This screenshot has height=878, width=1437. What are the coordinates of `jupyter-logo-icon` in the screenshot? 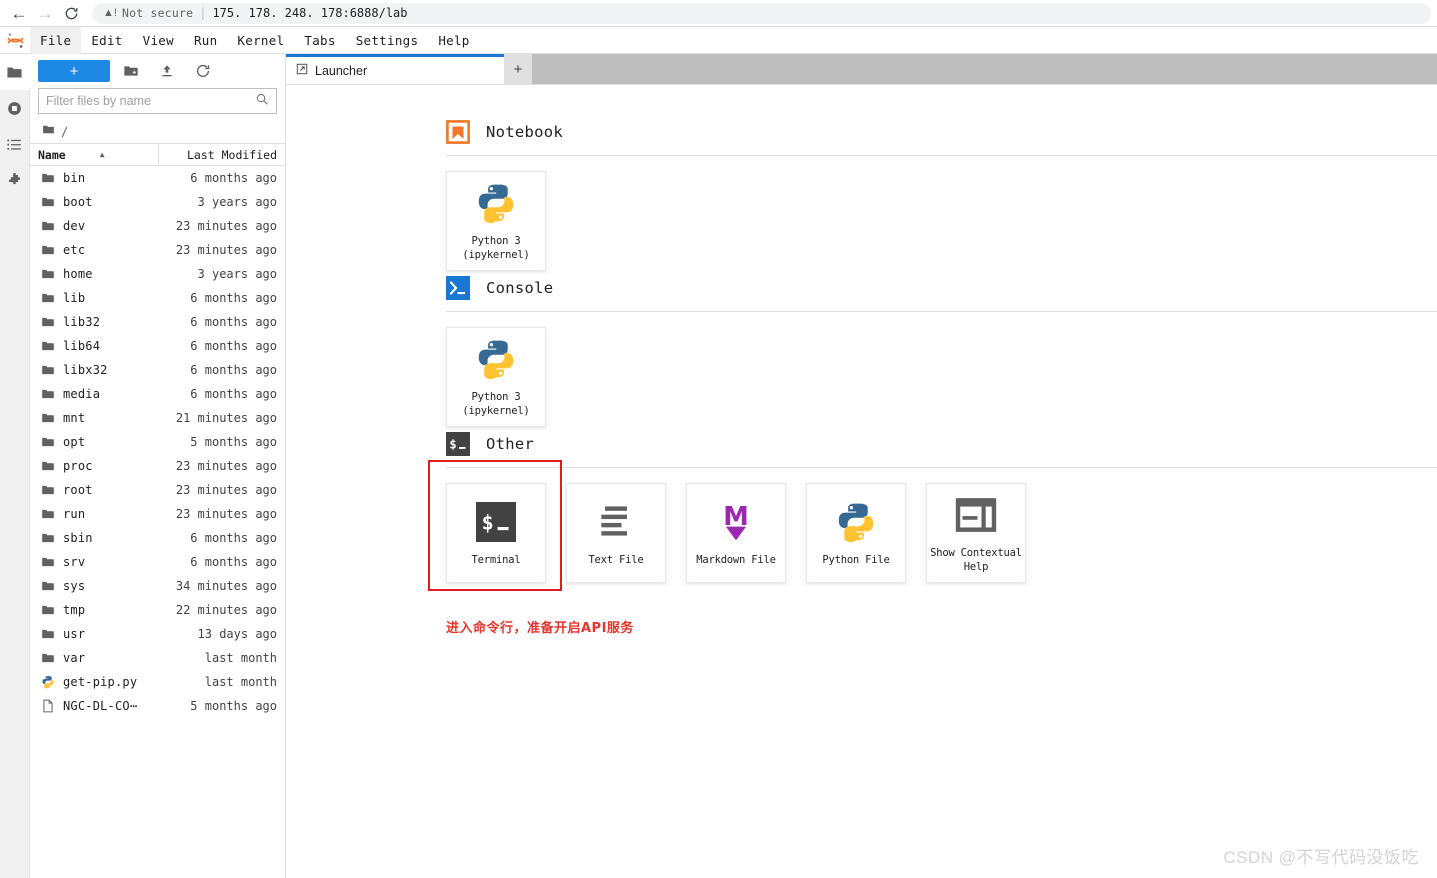 It's located at (15, 40).